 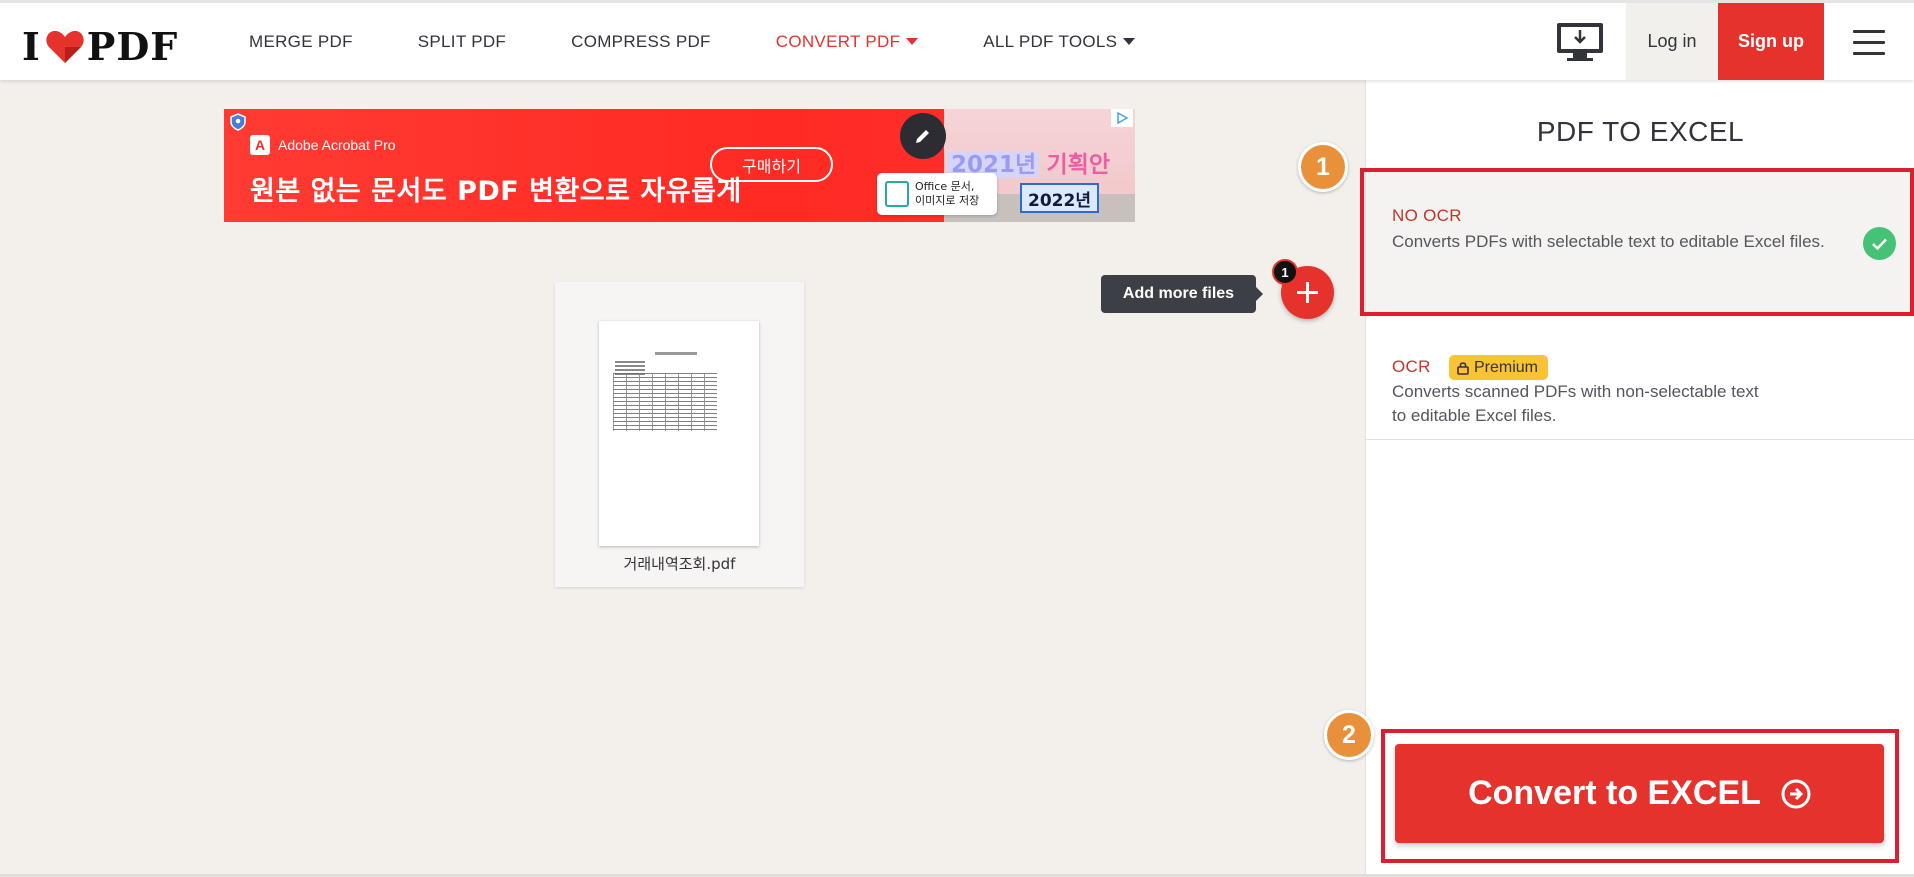 I want to click on premium-badge: Premium, so click(x=1499, y=367).